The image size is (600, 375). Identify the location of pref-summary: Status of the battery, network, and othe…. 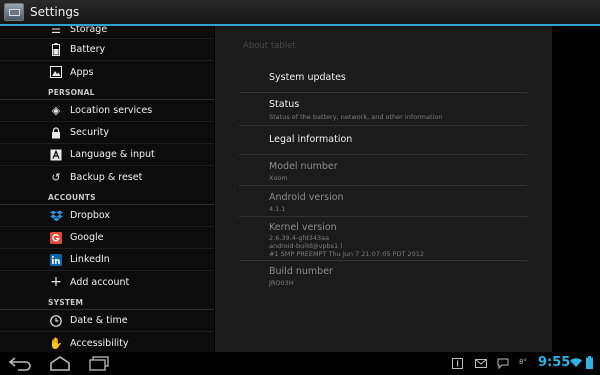
(356, 117).